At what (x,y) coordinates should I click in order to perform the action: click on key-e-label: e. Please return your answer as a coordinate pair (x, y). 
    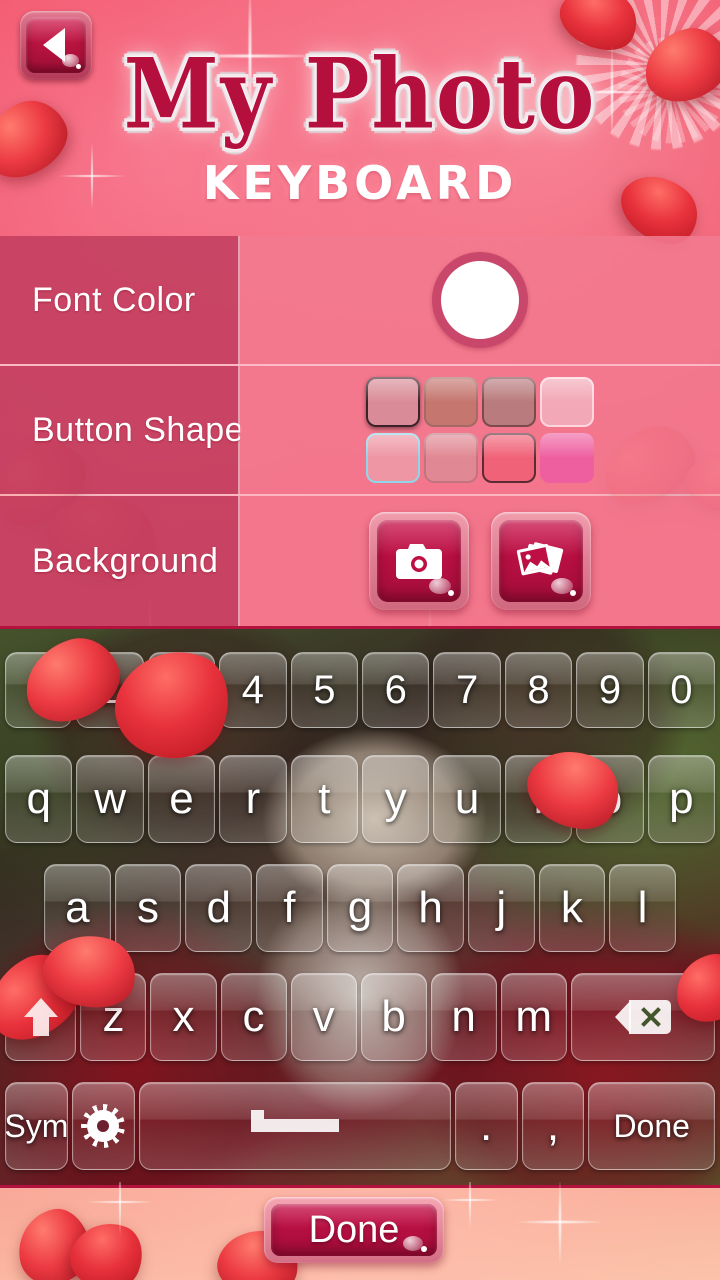
    Looking at the image, I should click on (181, 798).